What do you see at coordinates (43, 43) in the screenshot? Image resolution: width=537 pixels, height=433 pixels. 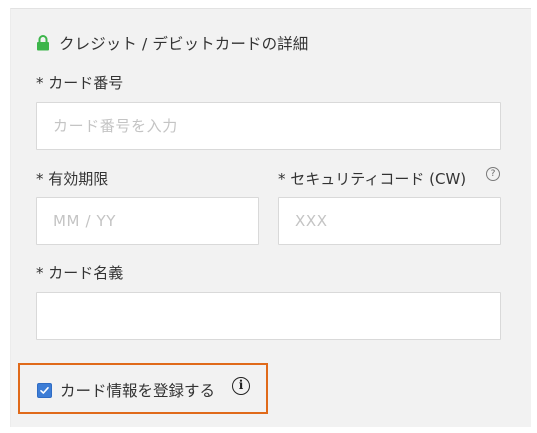 I see `lock-icon` at bounding box center [43, 43].